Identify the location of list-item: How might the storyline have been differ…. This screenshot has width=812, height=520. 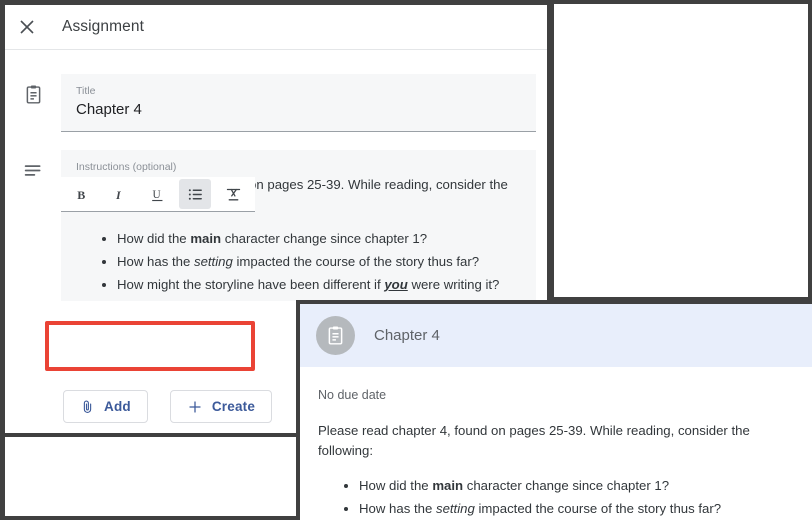
(319, 285).